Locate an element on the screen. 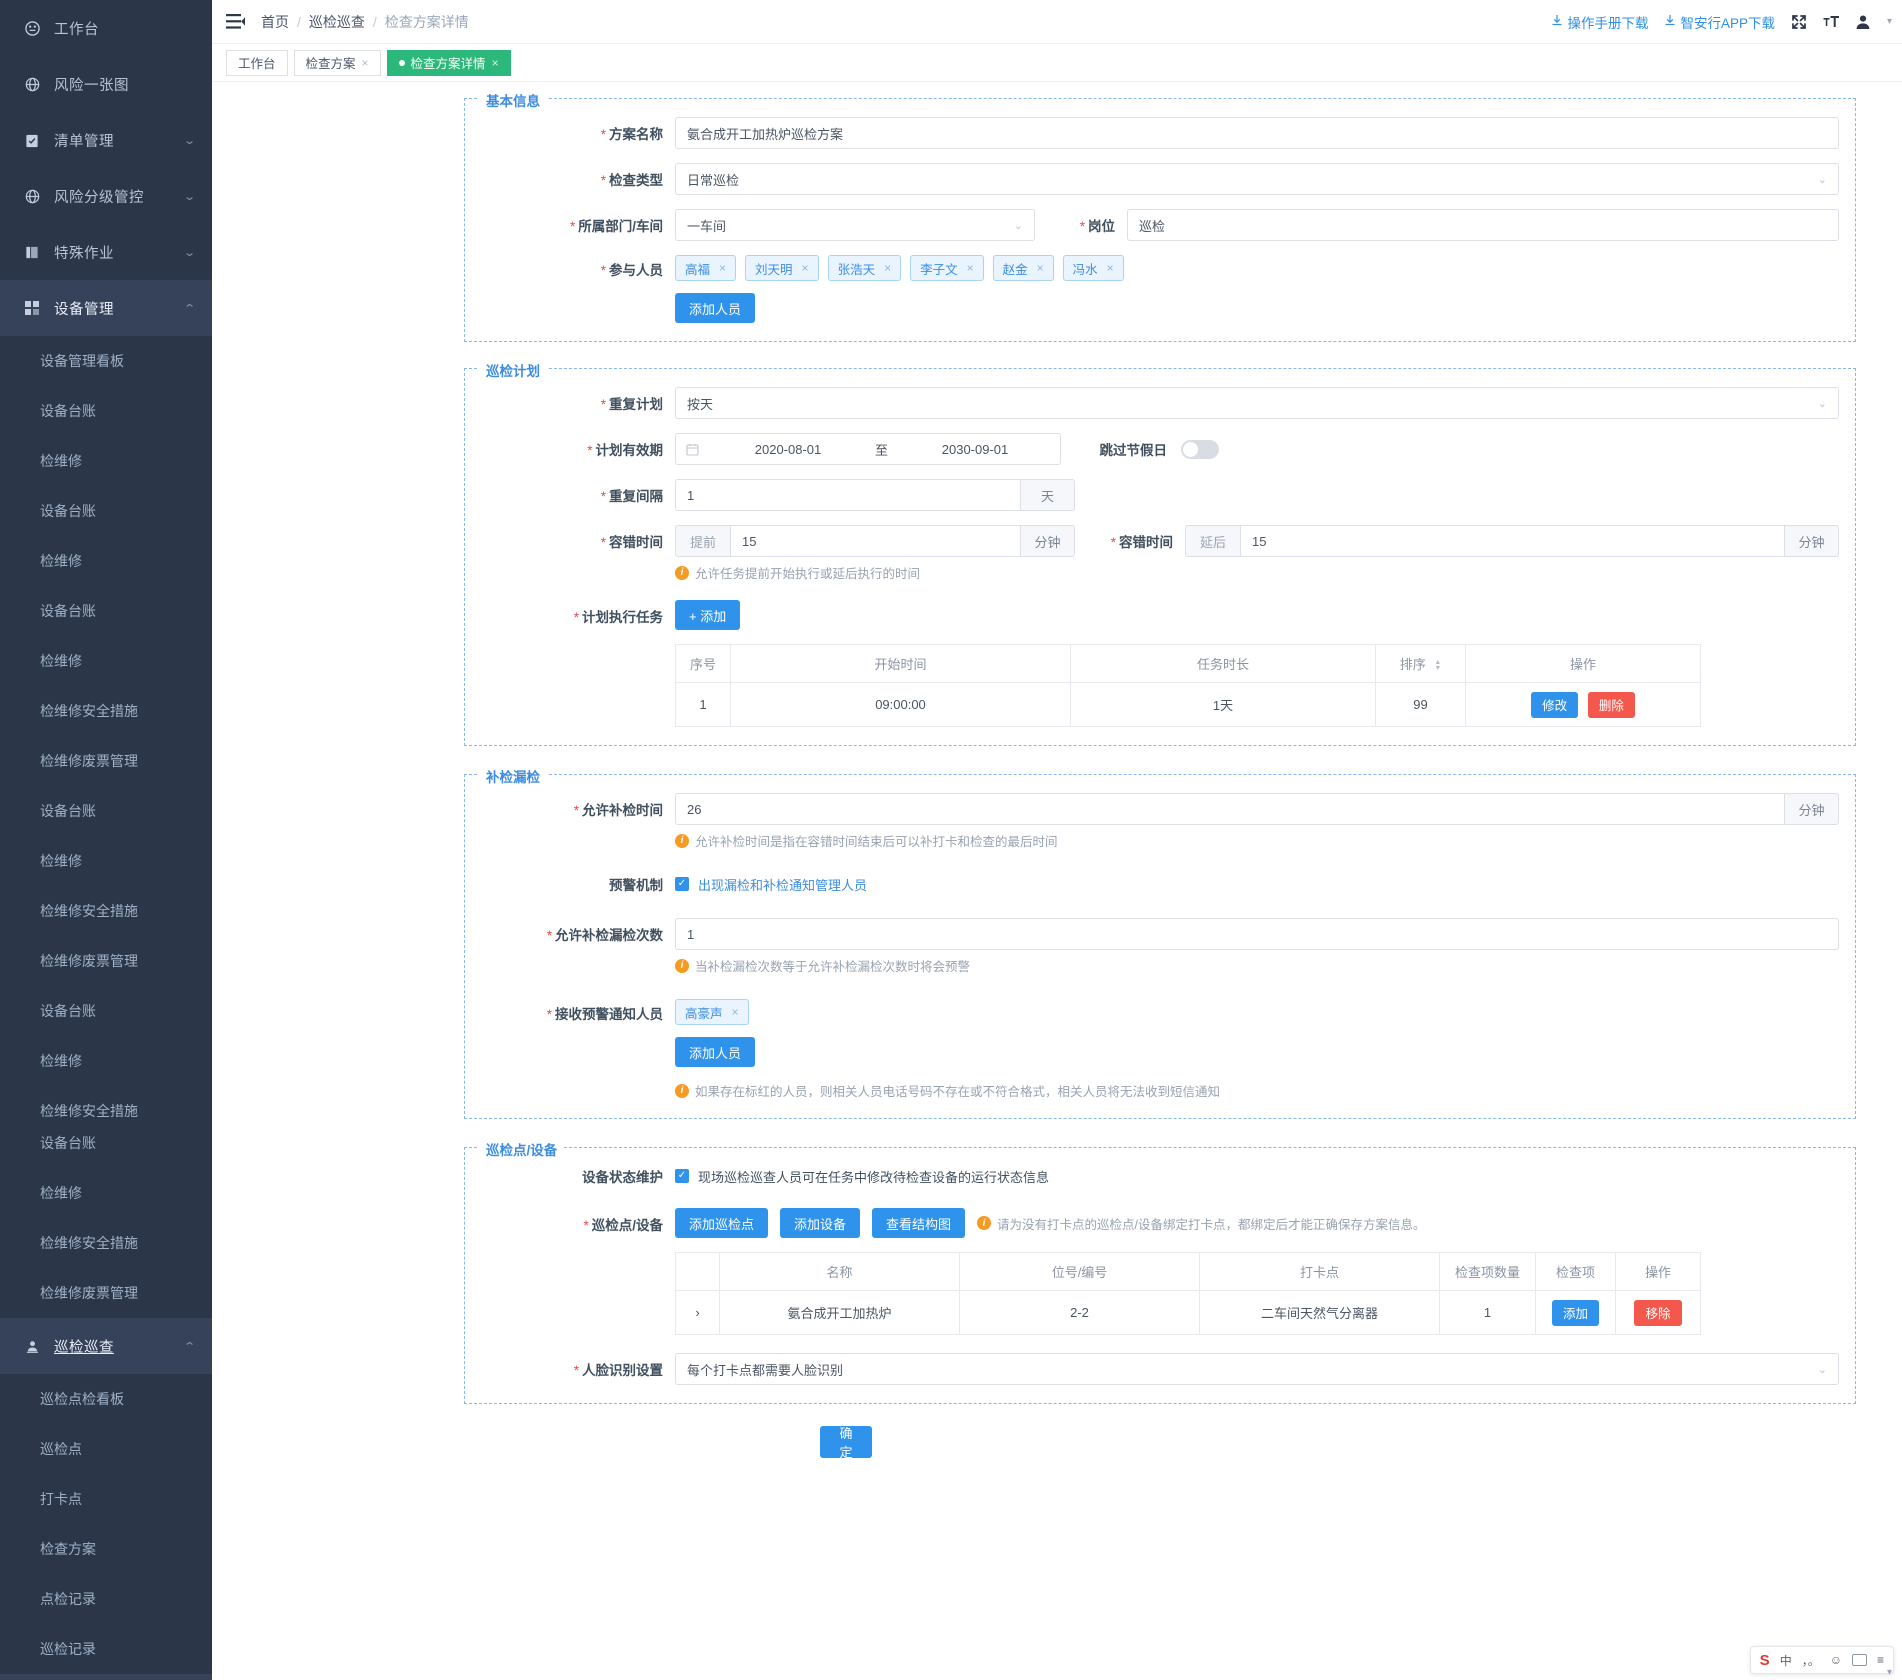  sidebar-item-equipment-9: 设备台账 is located at coordinates (106, 811).